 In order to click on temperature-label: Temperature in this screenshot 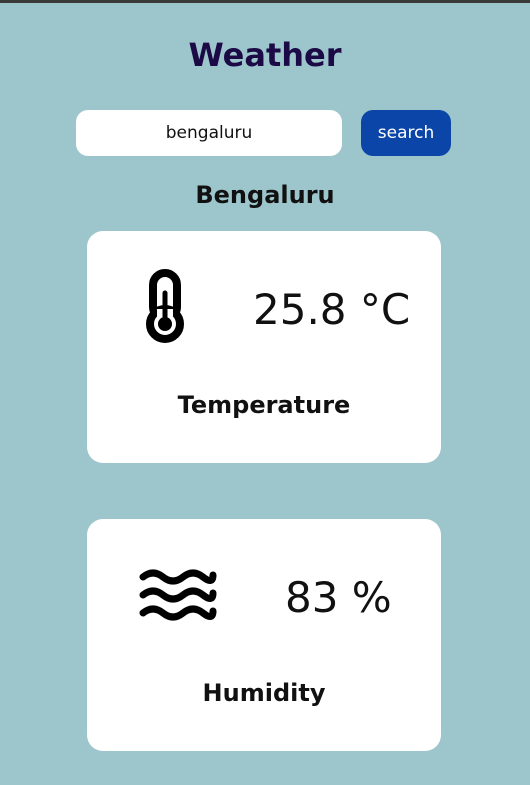, I will do `click(264, 405)`.